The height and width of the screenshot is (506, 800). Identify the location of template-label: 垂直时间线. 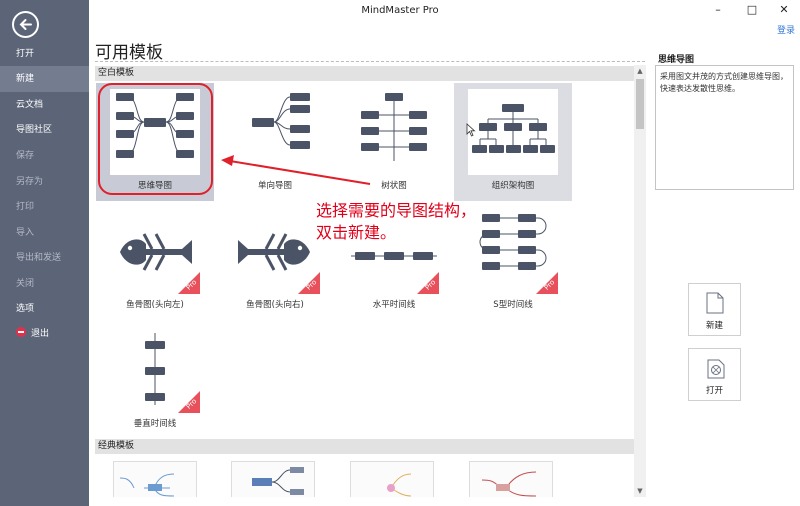
(155, 424).